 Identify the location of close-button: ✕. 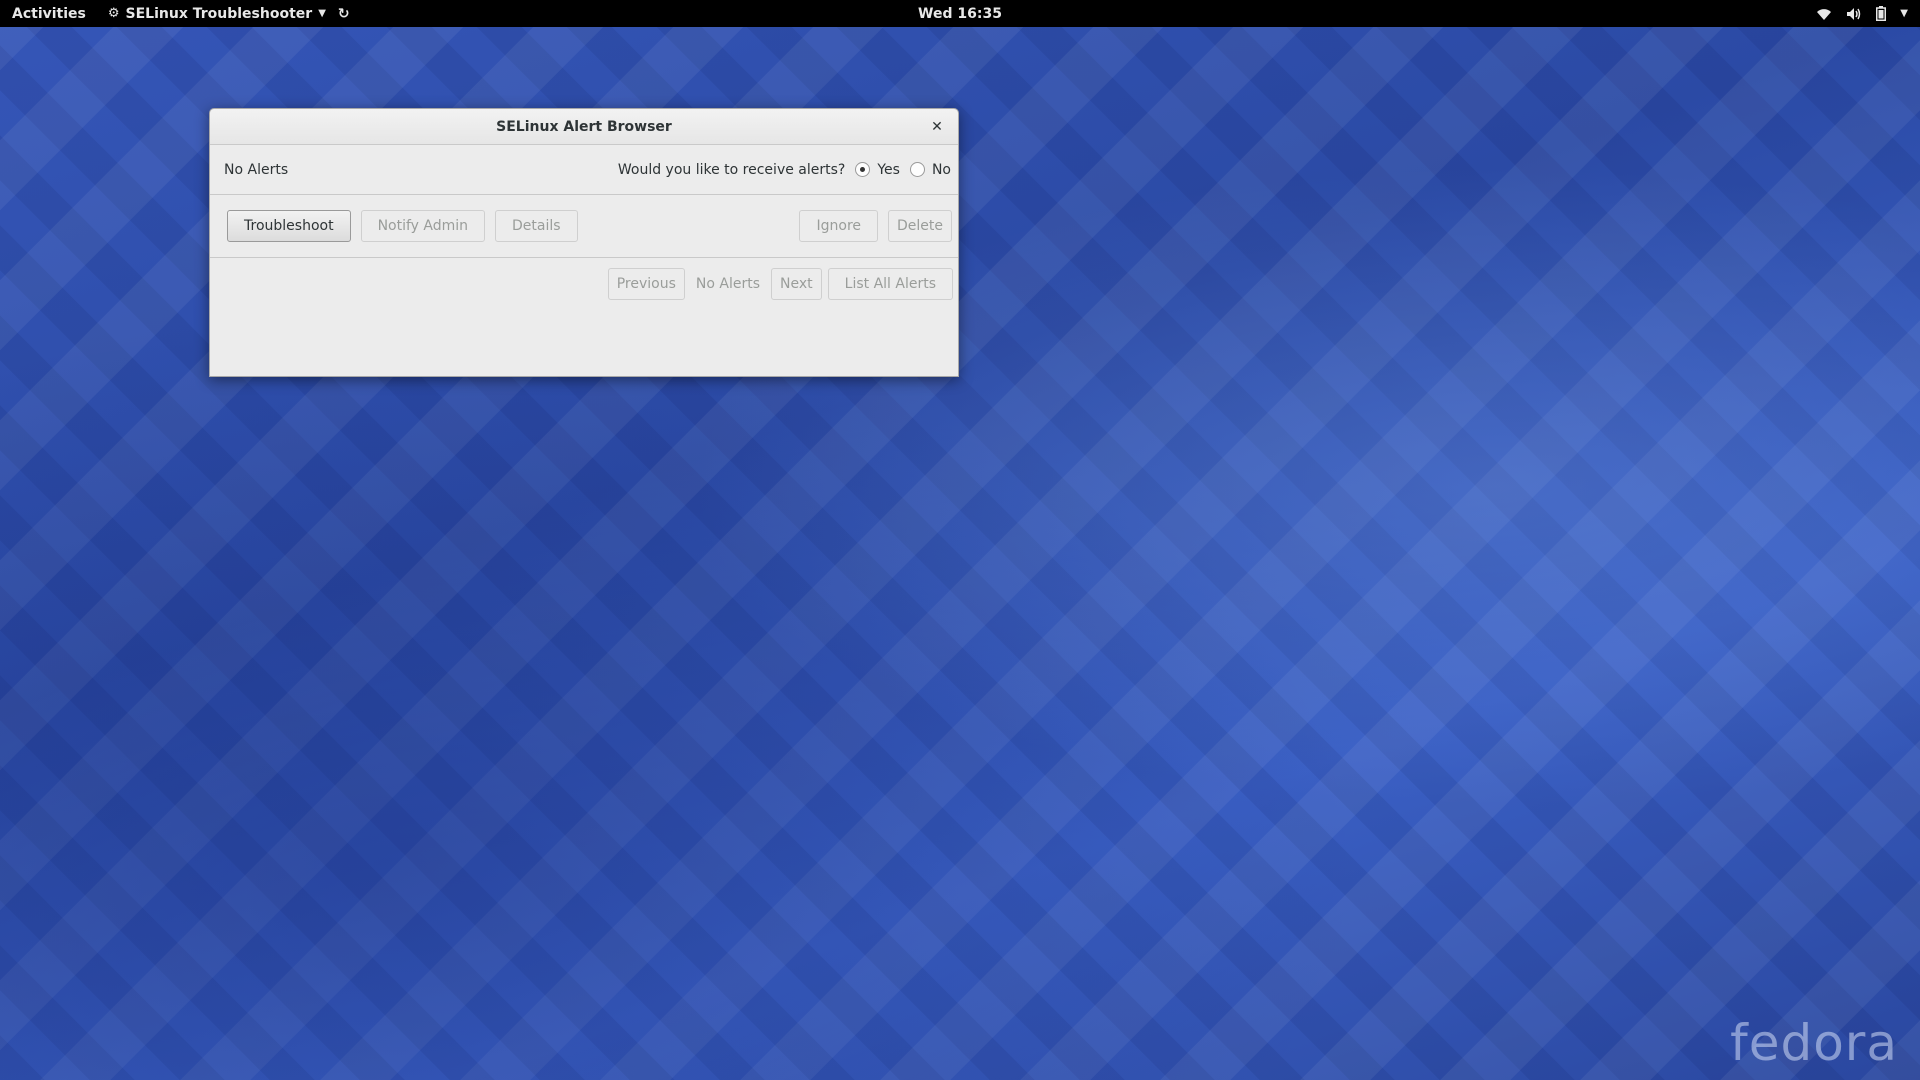
(937, 127).